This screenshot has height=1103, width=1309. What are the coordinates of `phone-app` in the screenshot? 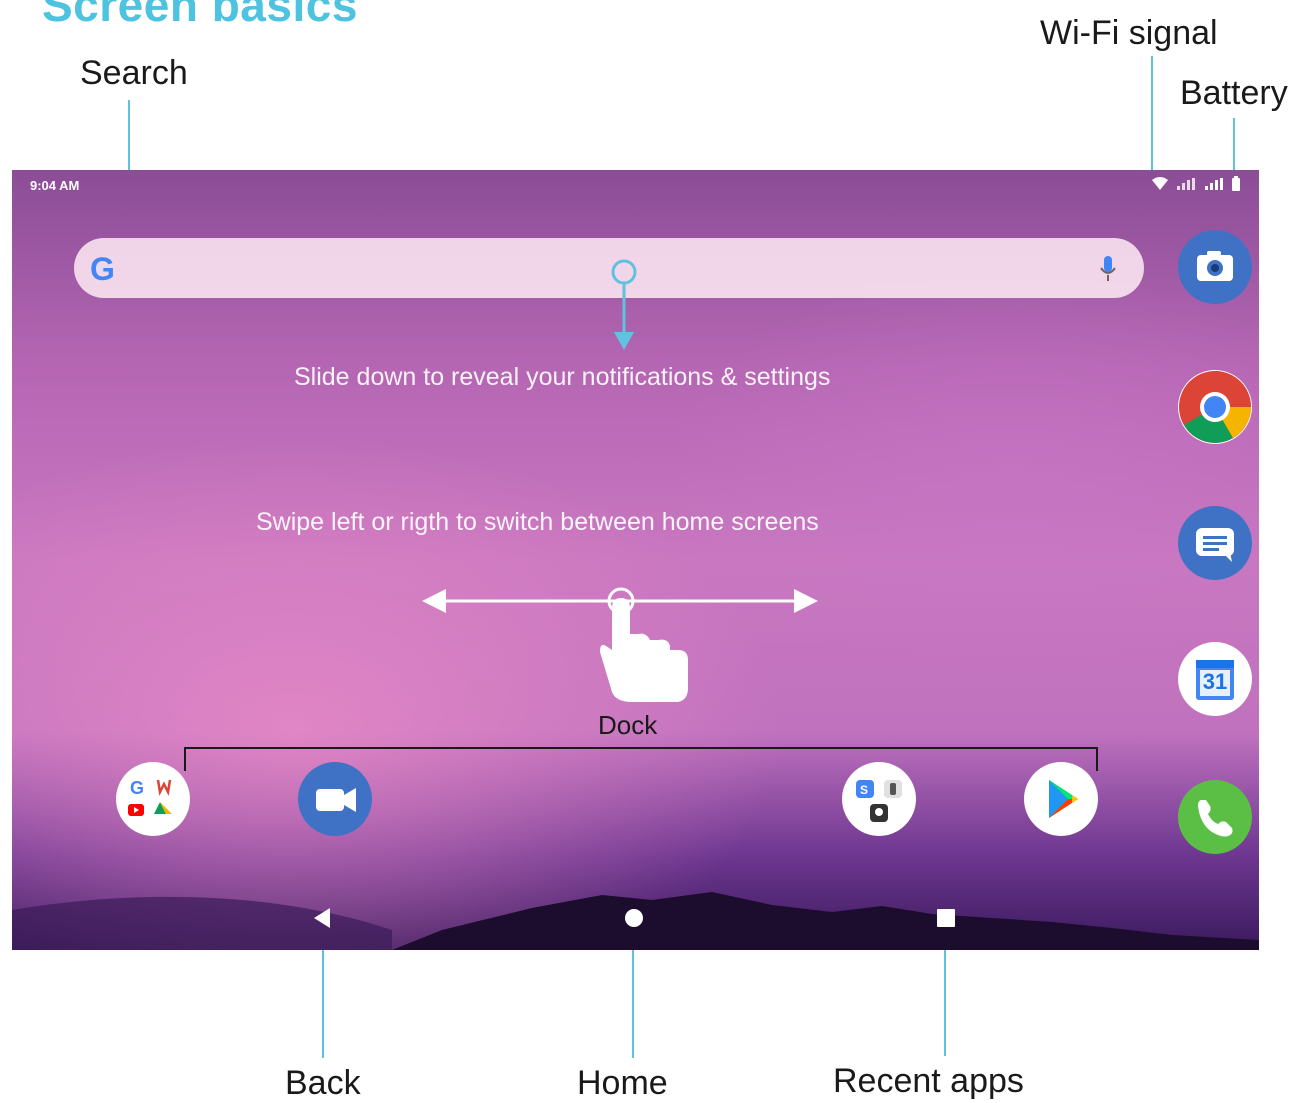 It's located at (1215, 817).